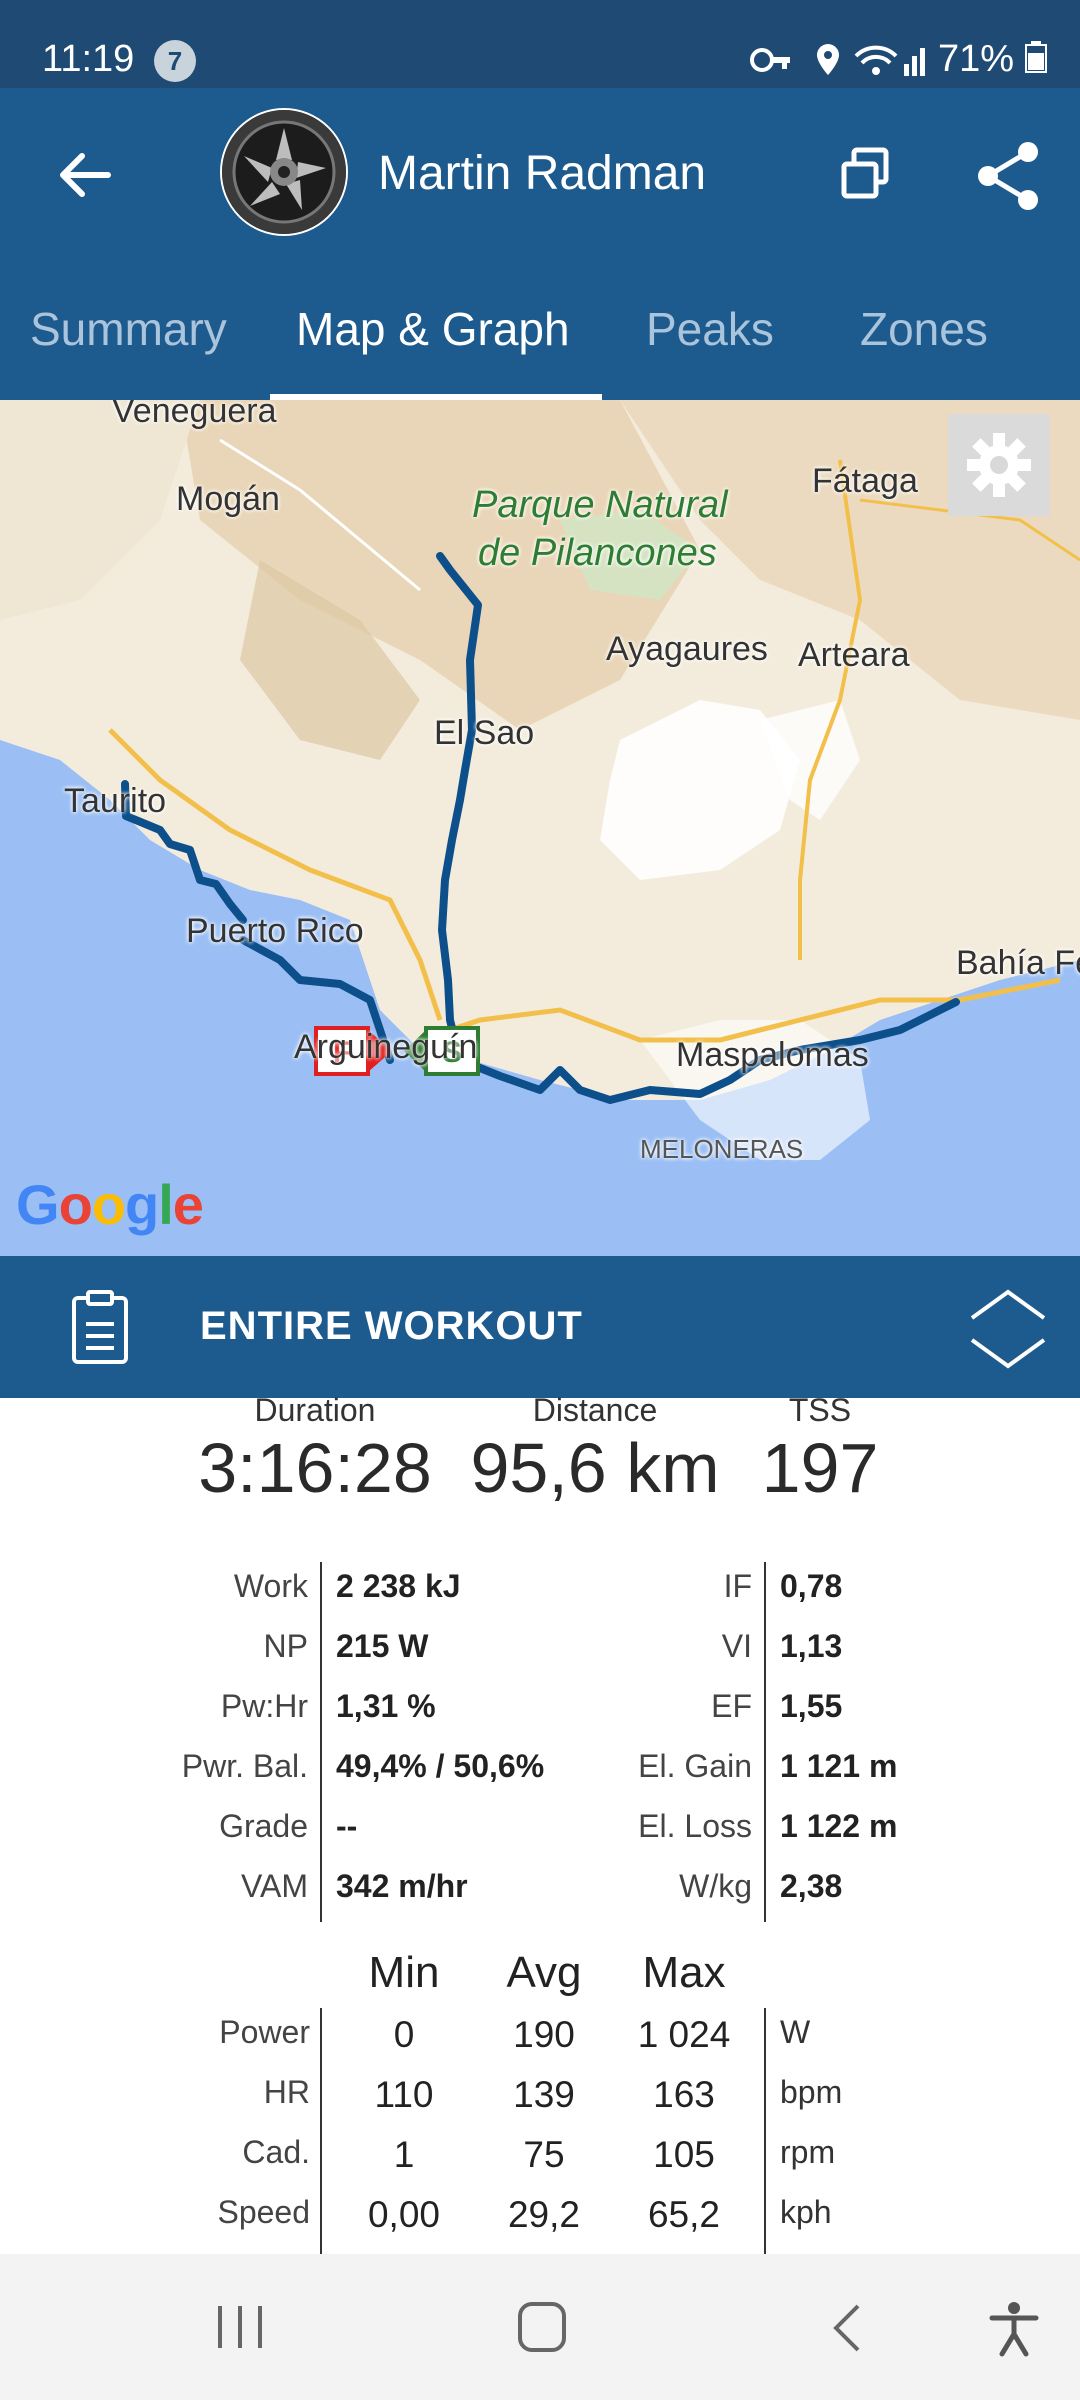  I want to click on minmax-divider-right, so click(765, 2131).